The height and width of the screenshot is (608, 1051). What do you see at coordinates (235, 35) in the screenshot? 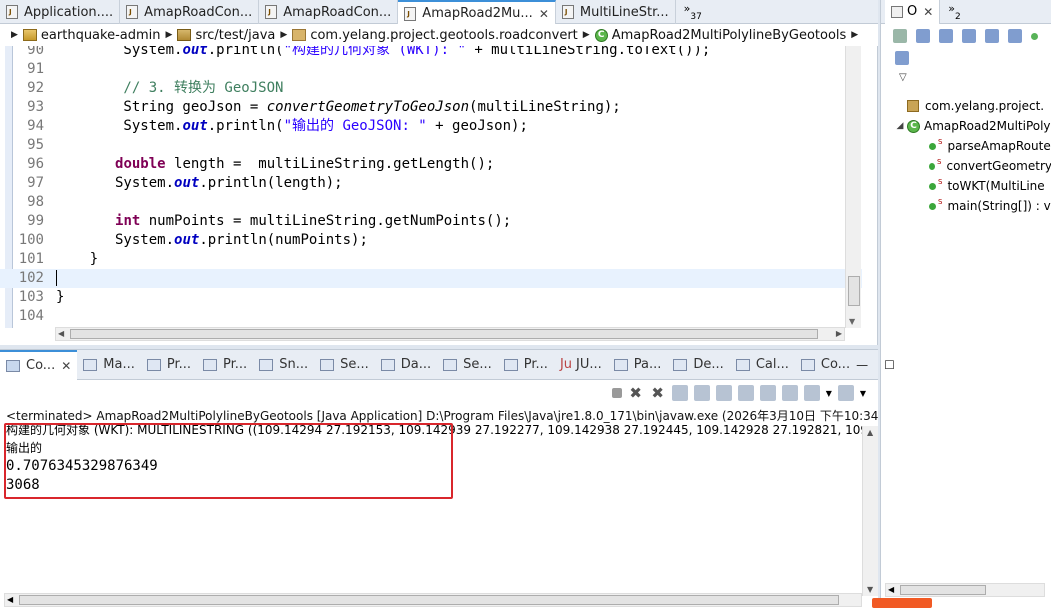
I see `breadcrumb-source-folder: src/test/java` at bounding box center [235, 35].